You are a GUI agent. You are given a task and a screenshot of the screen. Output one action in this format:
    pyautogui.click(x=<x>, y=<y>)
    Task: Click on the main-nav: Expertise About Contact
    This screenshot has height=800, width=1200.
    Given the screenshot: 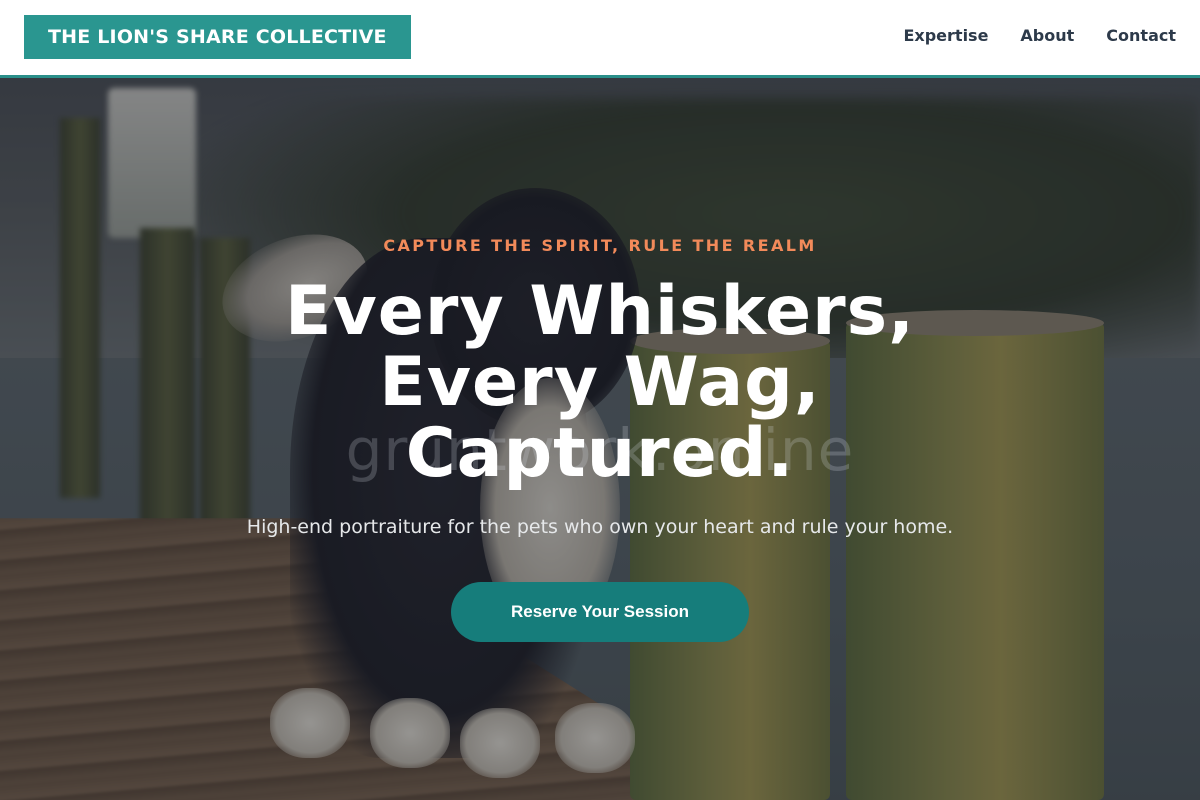 What is the action you would take?
    pyautogui.click(x=1039, y=35)
    